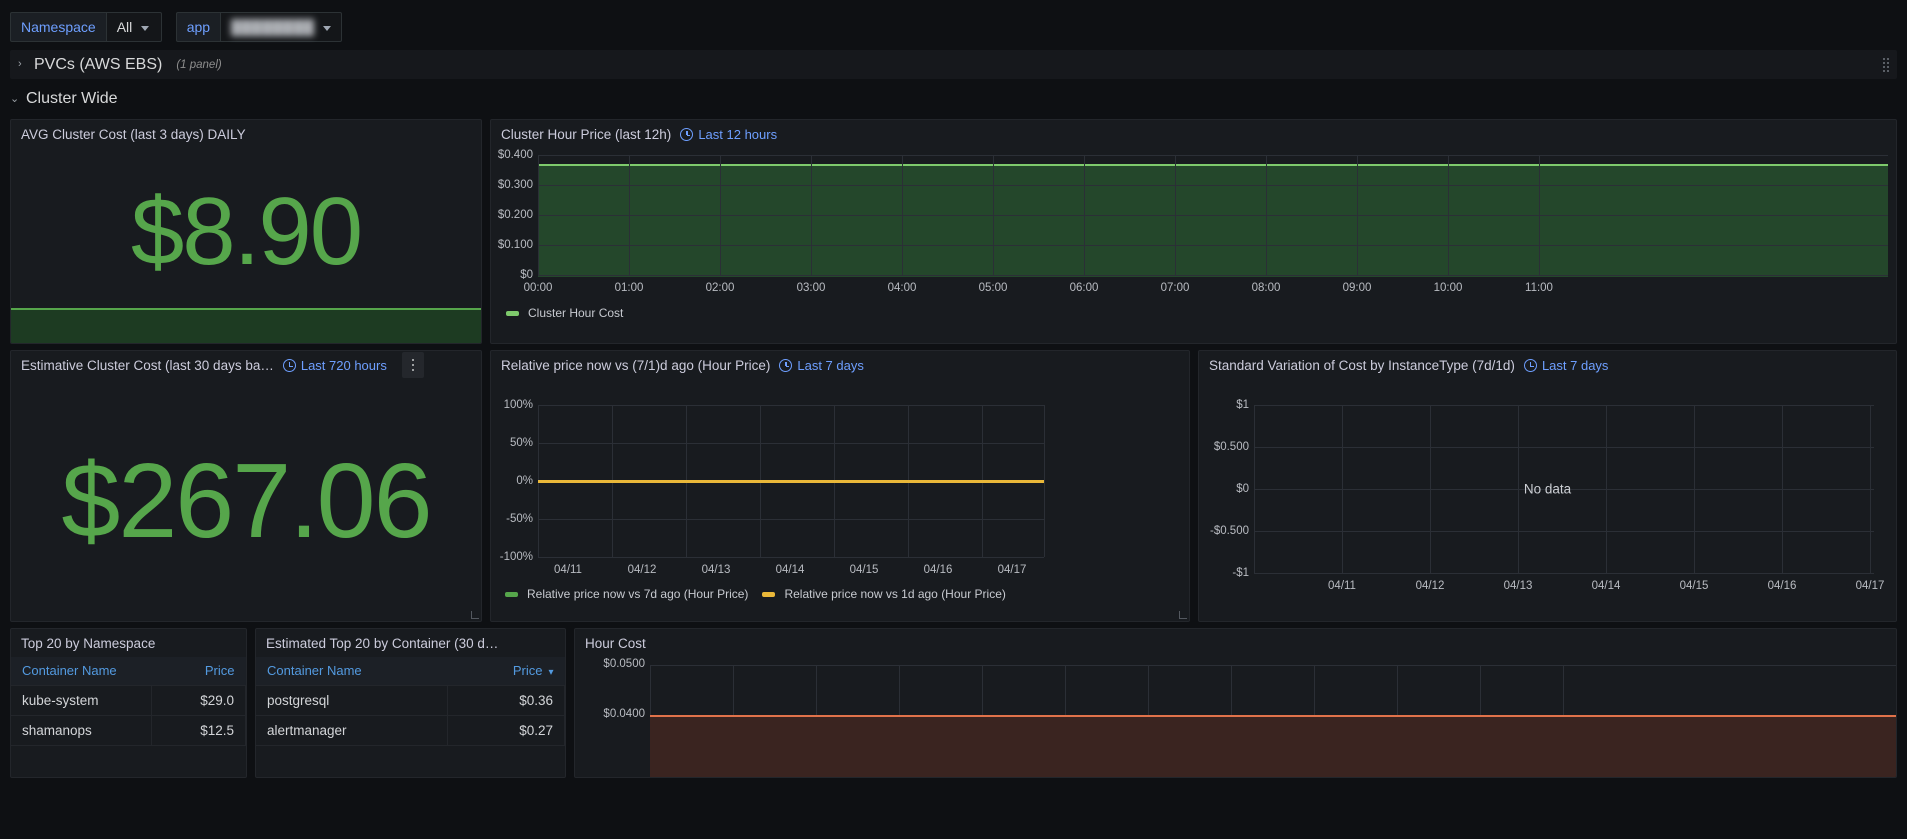 The height and width of the screenshot is (839, 1907). Describe the element at coordinates (953, 99) in the screenshot. I see `dashboard-row-cluster-wide: ⌄ Cluster Wide` at that location.